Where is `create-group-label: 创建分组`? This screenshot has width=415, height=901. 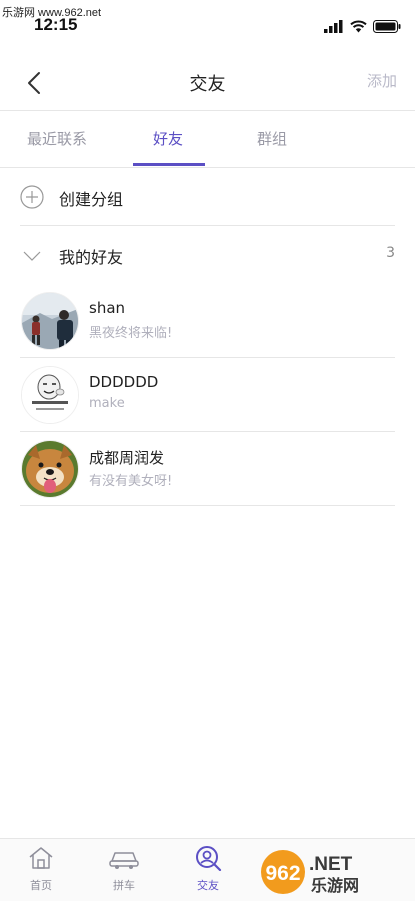
create-group-label: 创建分组 is located at coordinates (91, 199).